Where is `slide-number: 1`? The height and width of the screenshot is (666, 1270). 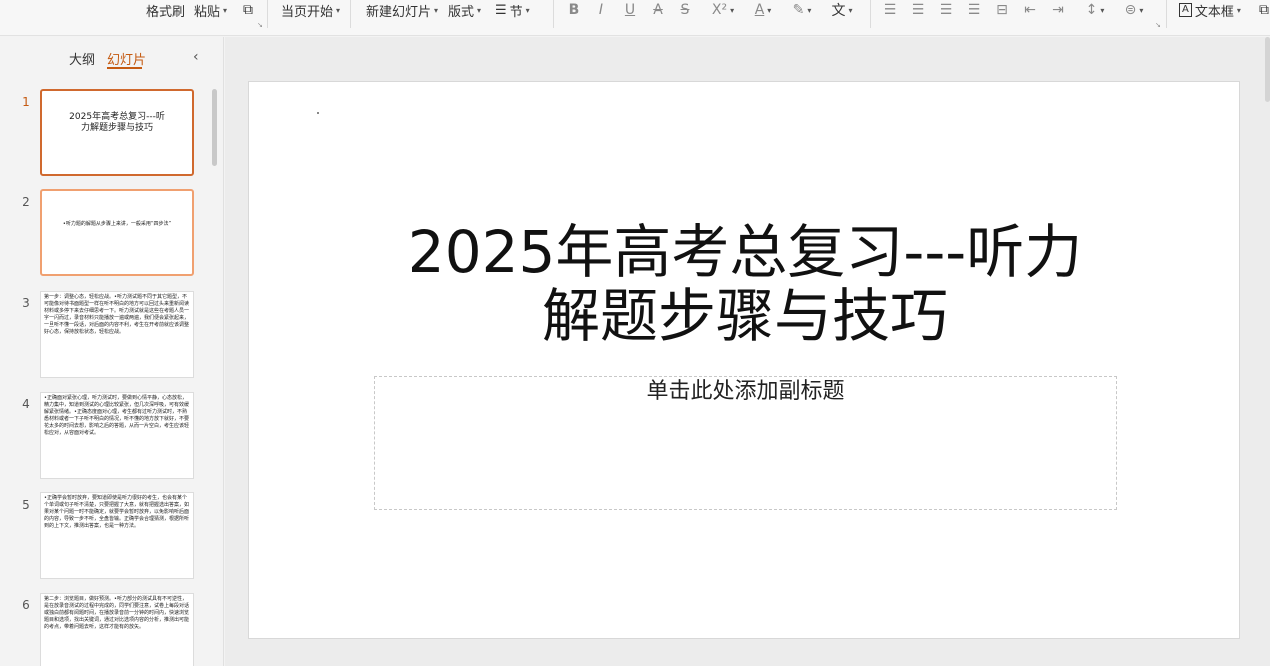 slide-number: 1 is located at coordinates (26, 102).